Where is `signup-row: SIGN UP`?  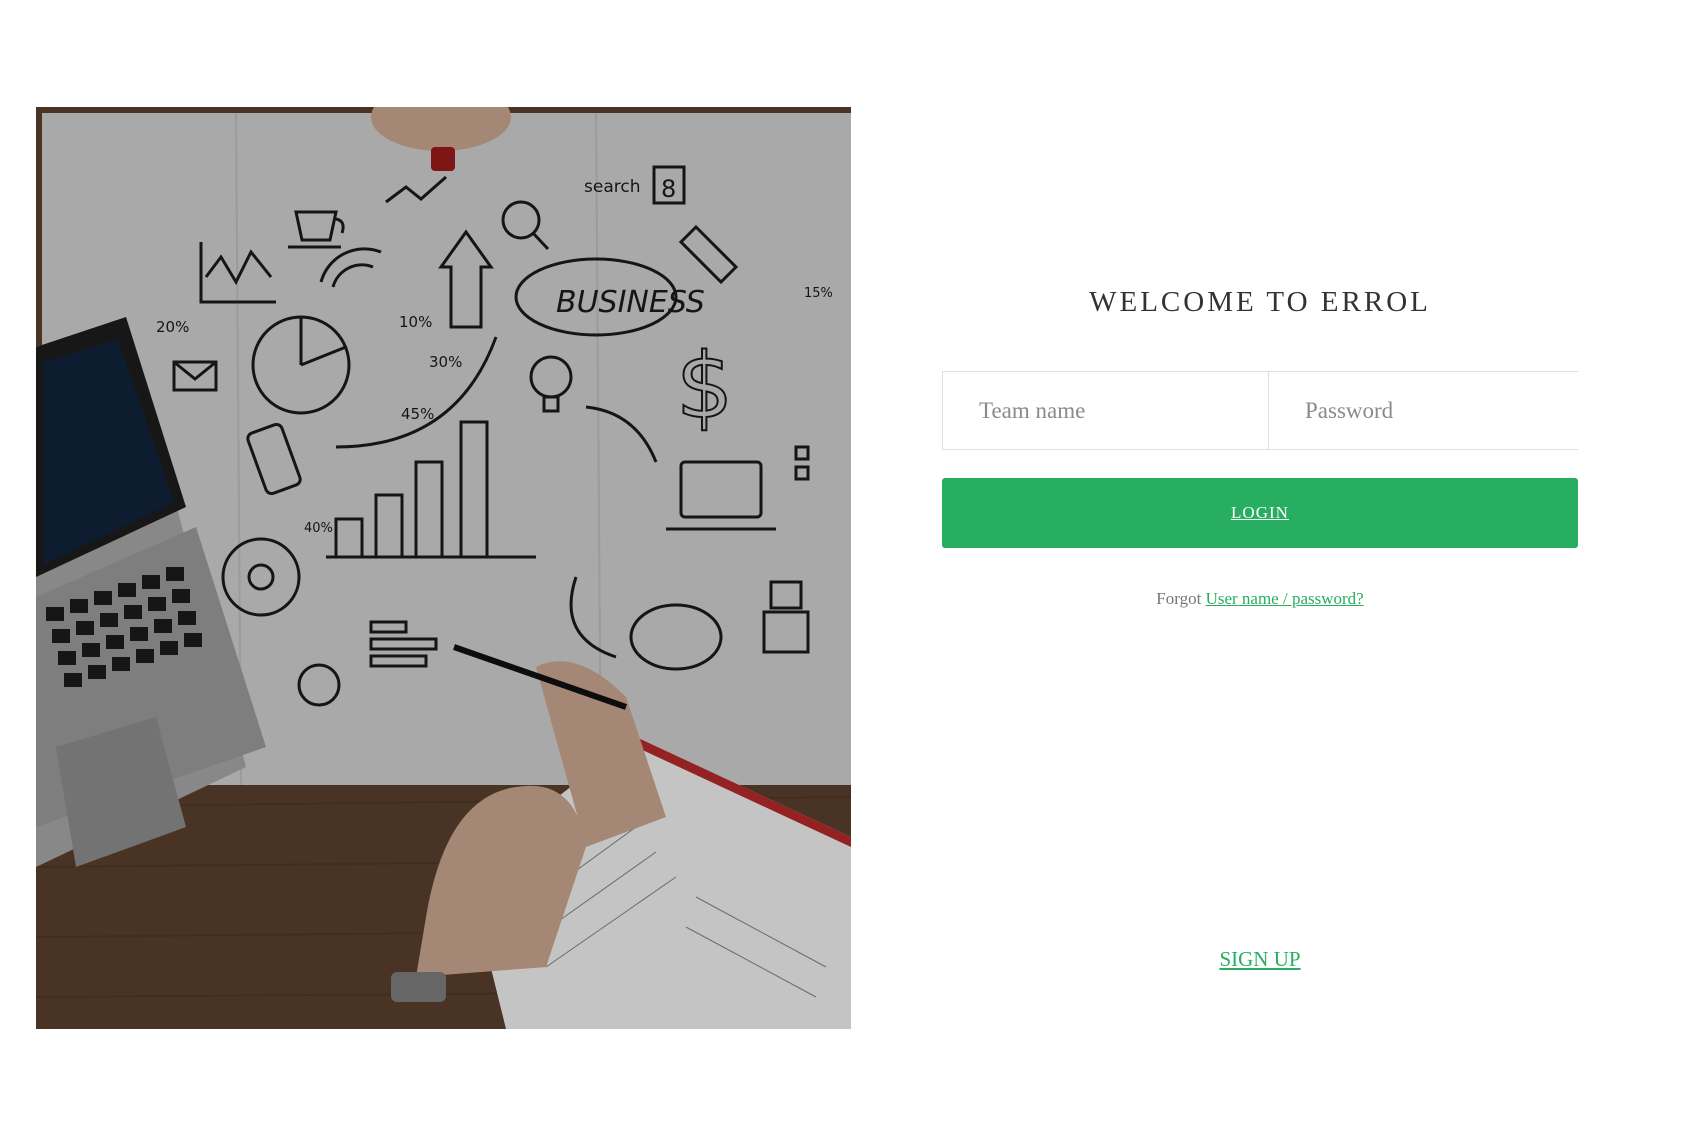
signup-row: SIGN UP is located at coordinates (1260, 959).